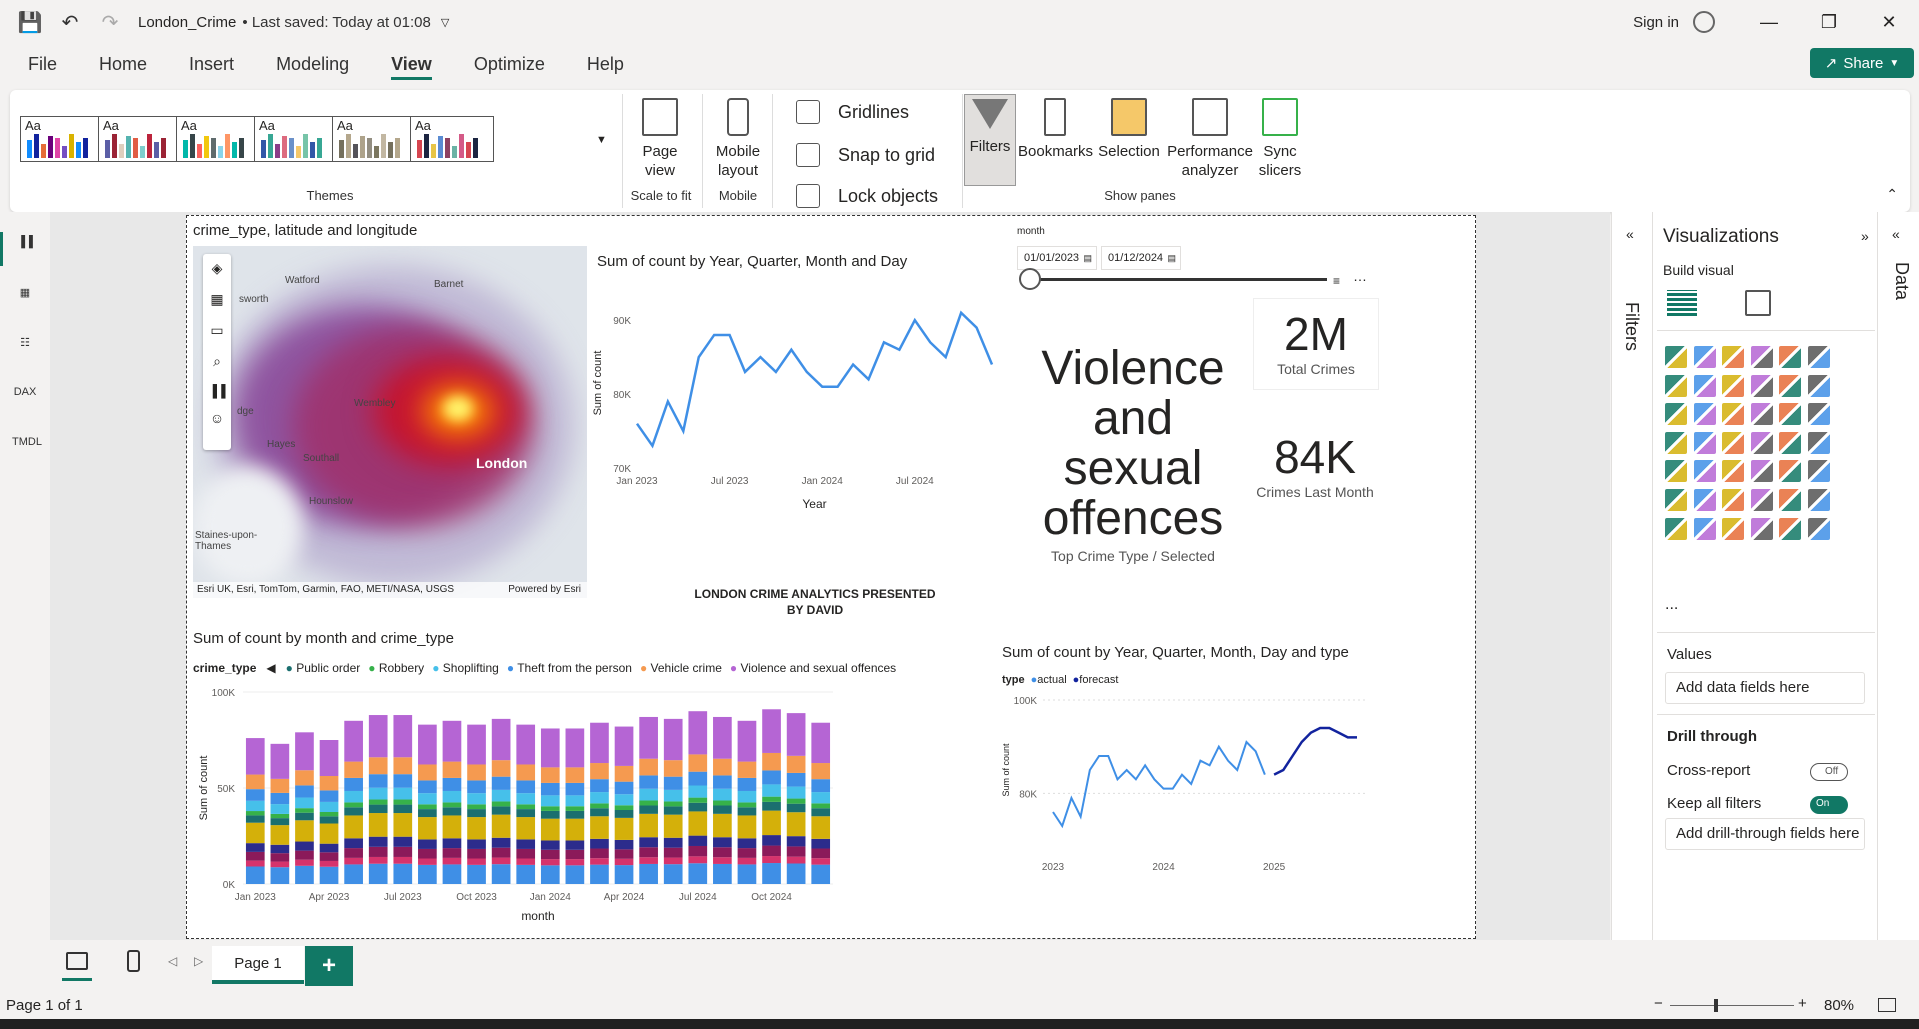  I want to click on menu-optimize: Optimize, so click(509, 64).